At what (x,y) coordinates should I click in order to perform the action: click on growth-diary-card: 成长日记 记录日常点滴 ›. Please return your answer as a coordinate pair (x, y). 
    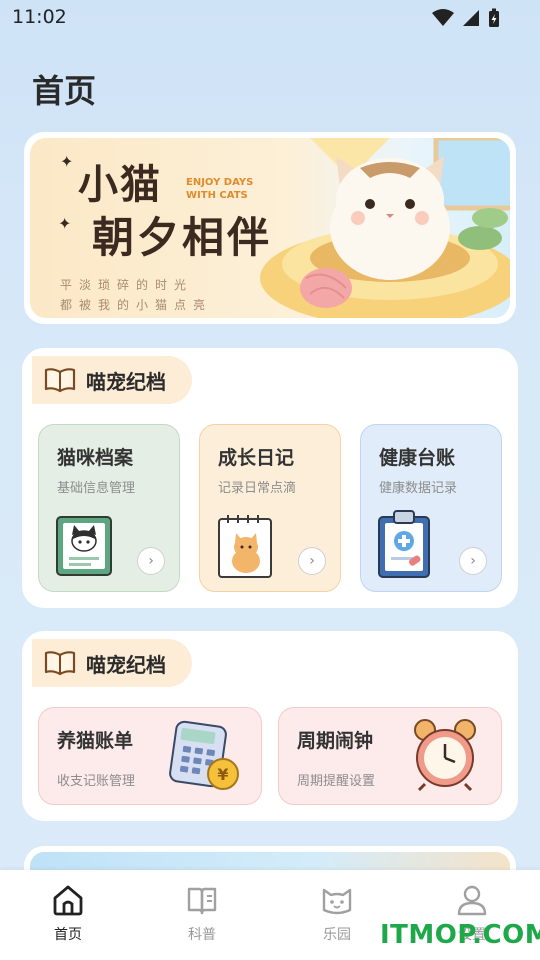
    Looking at the image, I should click on (270, 508).